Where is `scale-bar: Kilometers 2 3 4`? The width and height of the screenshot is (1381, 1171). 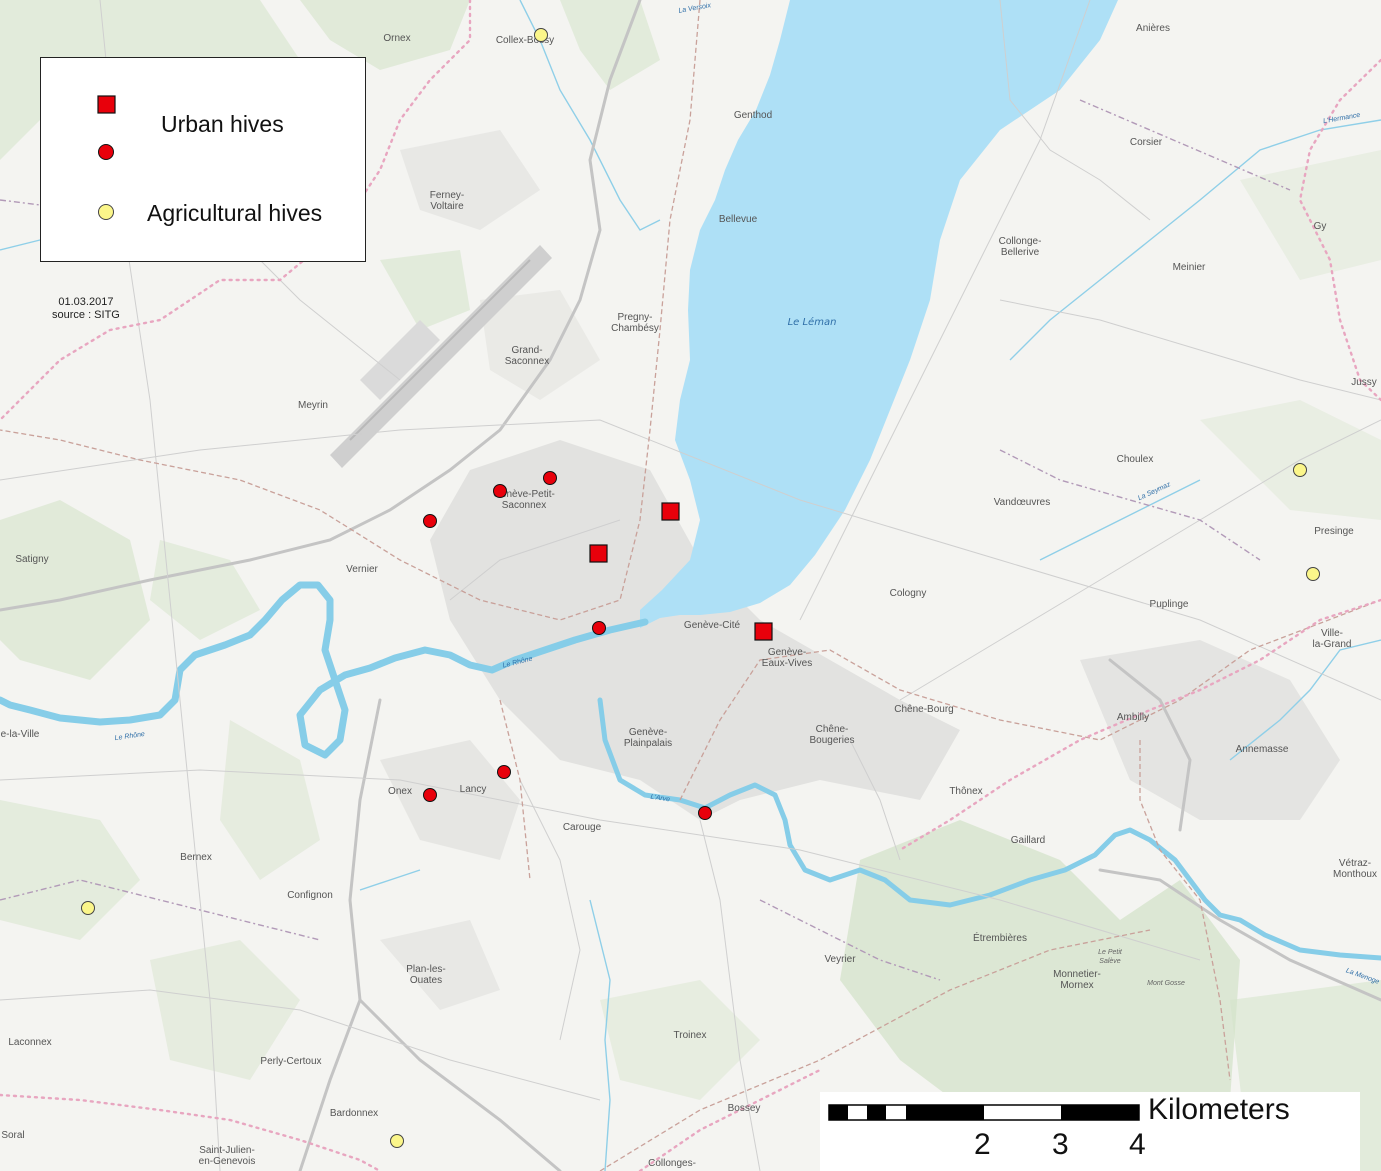
scale-bar: Kilometers 2 3 4 is located at coordinates (1090, 1131).